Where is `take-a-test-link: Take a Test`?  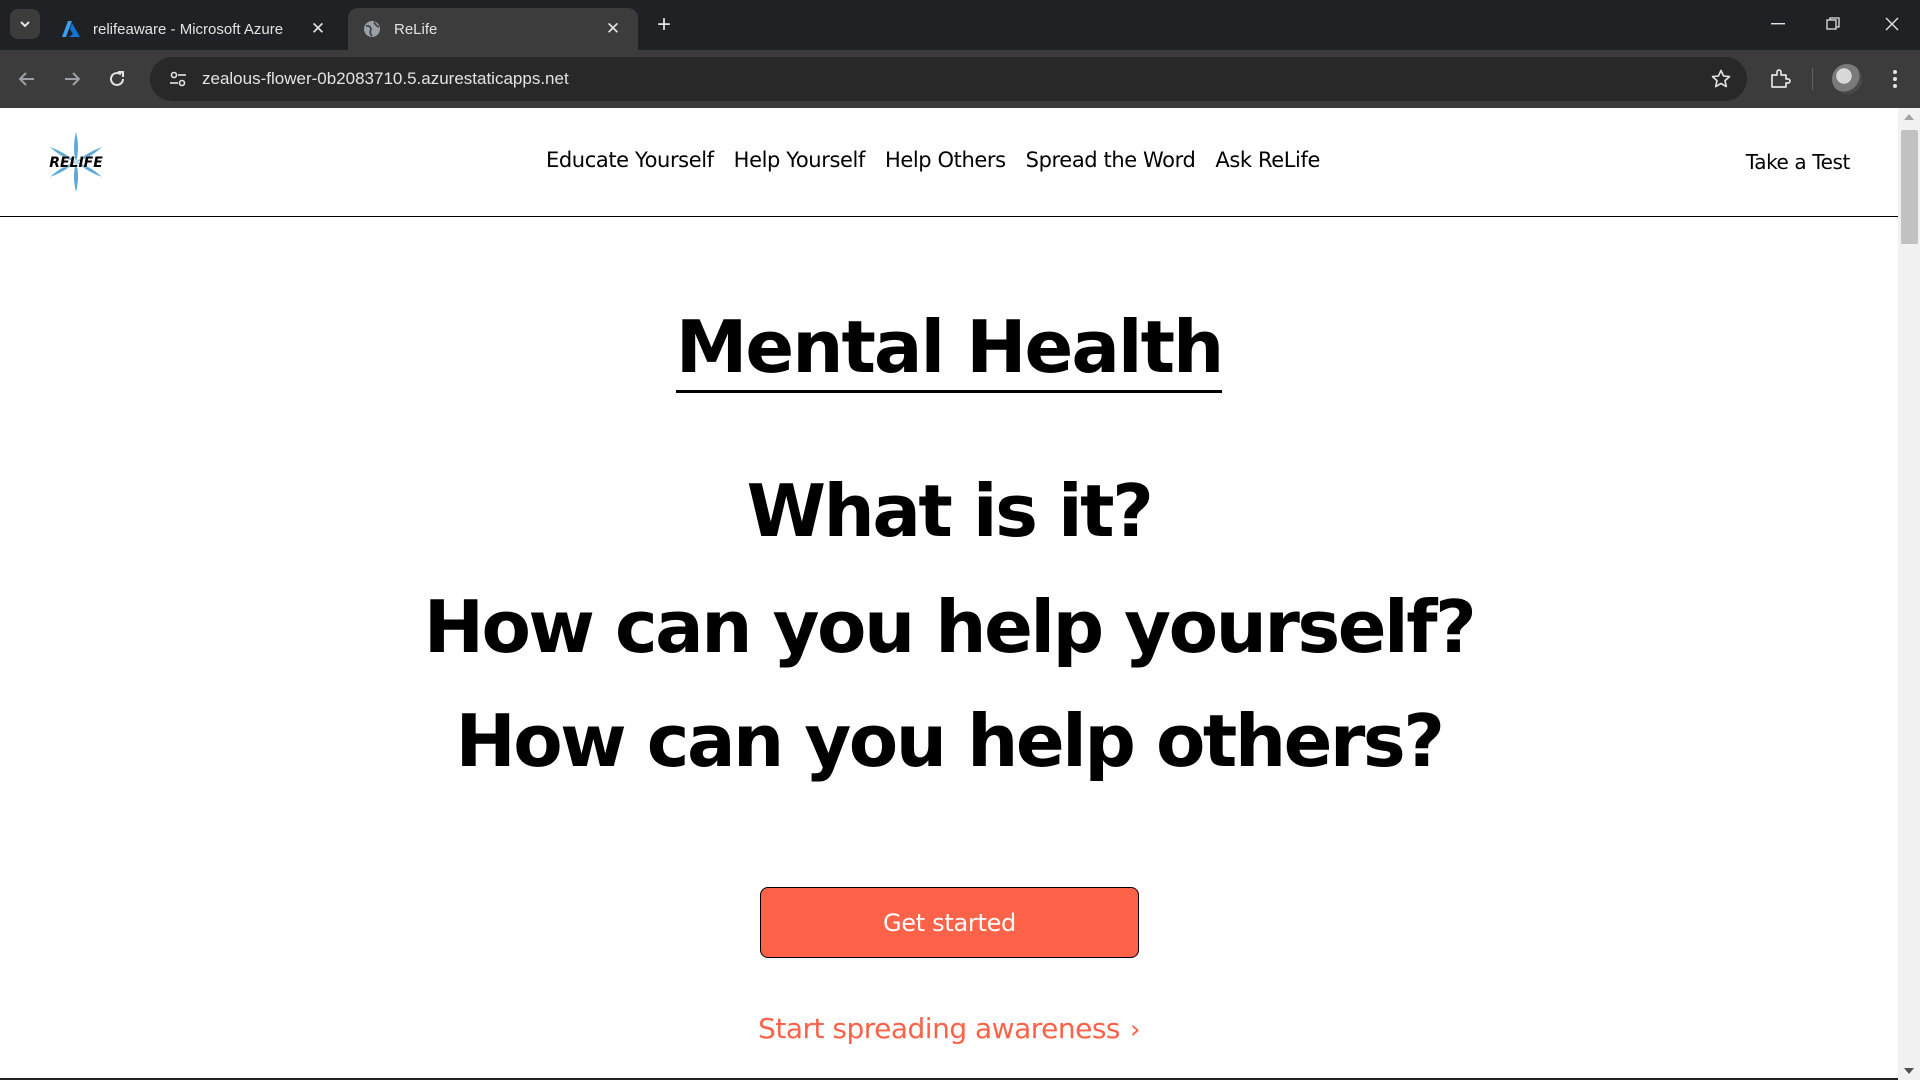 take-a-test-link: Take a Test is located at coordinates (1798, 162).